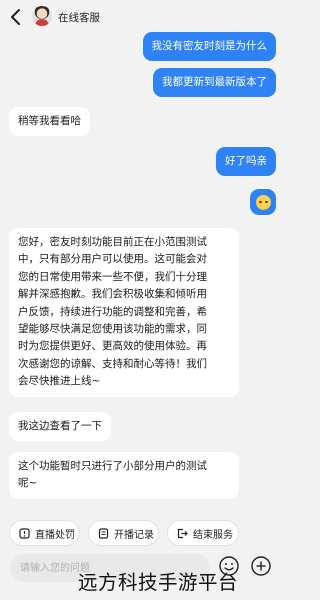 This screenshot has width=320, height=600. I want to click on quick-action-record-button: 开播记录, so click(123, 533).